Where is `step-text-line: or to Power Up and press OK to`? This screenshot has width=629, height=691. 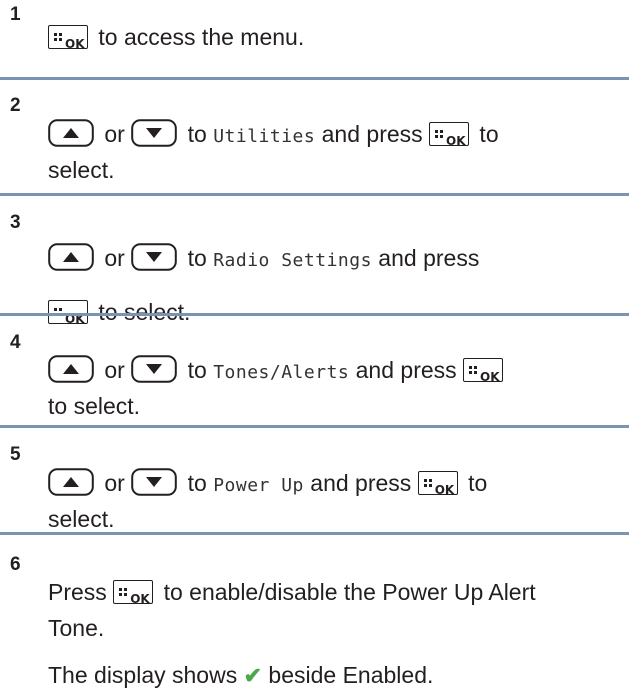 step-text-line: or to Power Up and press OK to is located at coordinates (267, 484).